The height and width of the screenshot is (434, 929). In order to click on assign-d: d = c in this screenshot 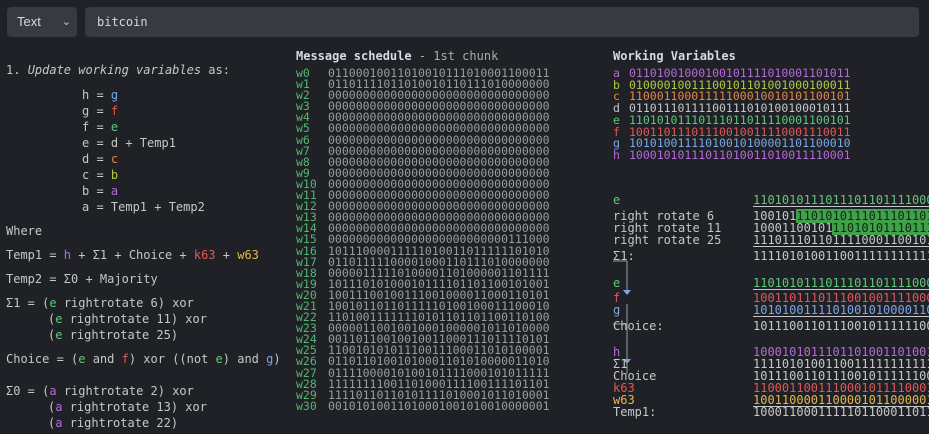, I will do `click(100, 159)`.